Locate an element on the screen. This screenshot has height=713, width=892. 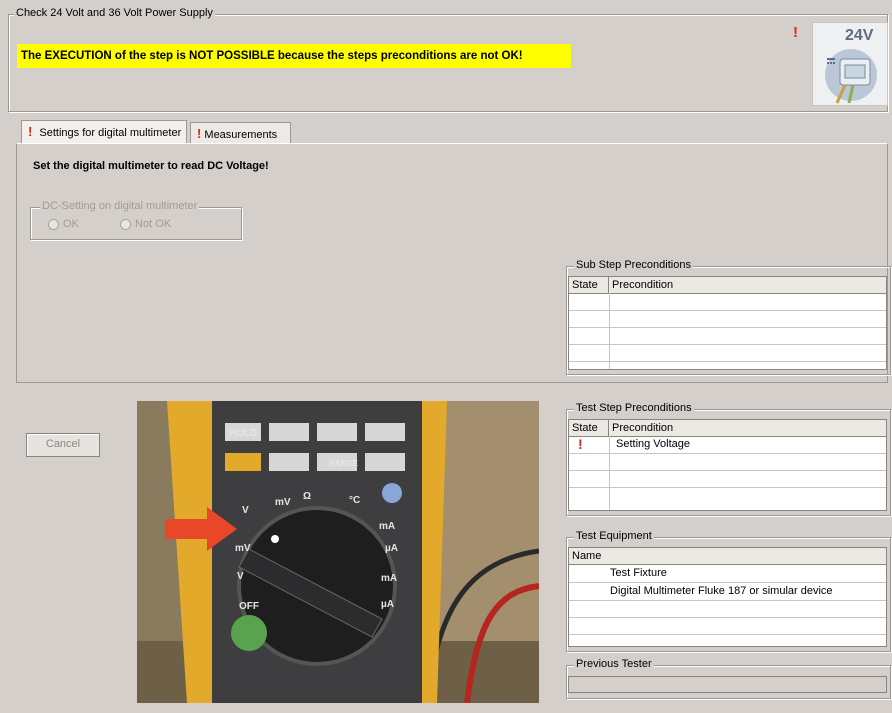
test-equipment-legend: Test Equipment is located at coordinates (614, 536).